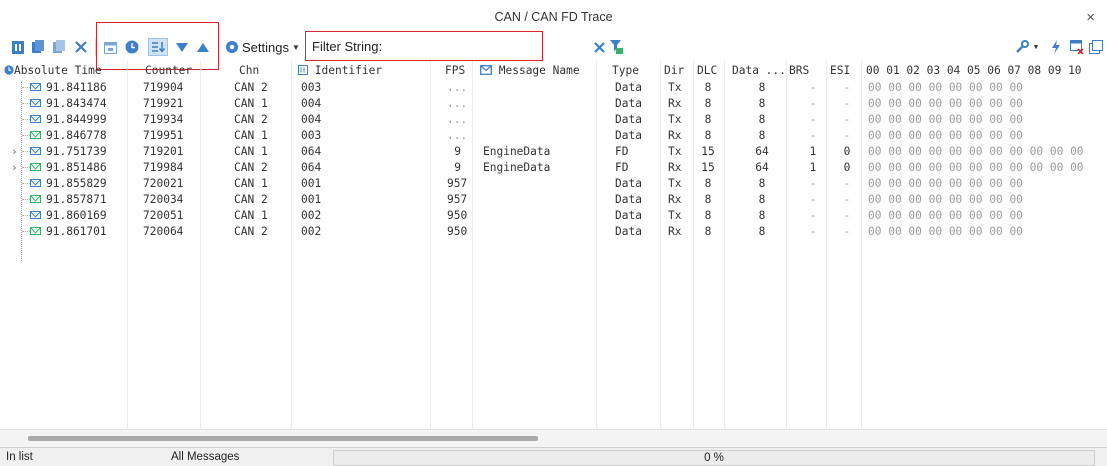  Describe the element at coordinates (168, 70) in the screenshot. I see `column-header-counter: Counter` at that location.